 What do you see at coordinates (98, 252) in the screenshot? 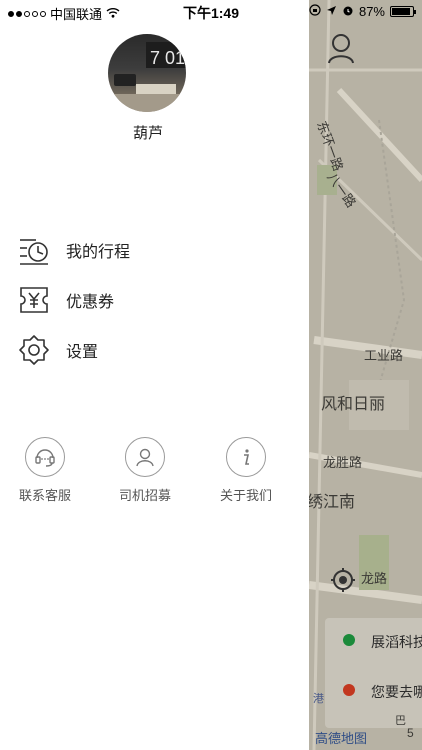
I see `menu-label: 我的行程` at bounding box center [98, 252].